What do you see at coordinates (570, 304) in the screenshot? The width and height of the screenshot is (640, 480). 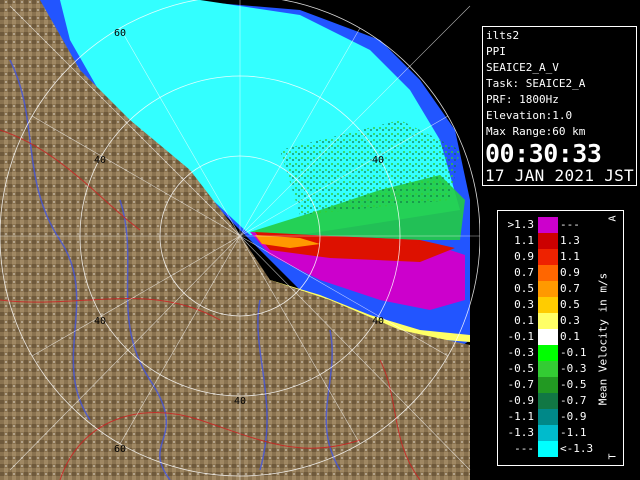 I see `legend-upper-bound: 0.5` at bounding box center [570, 304].